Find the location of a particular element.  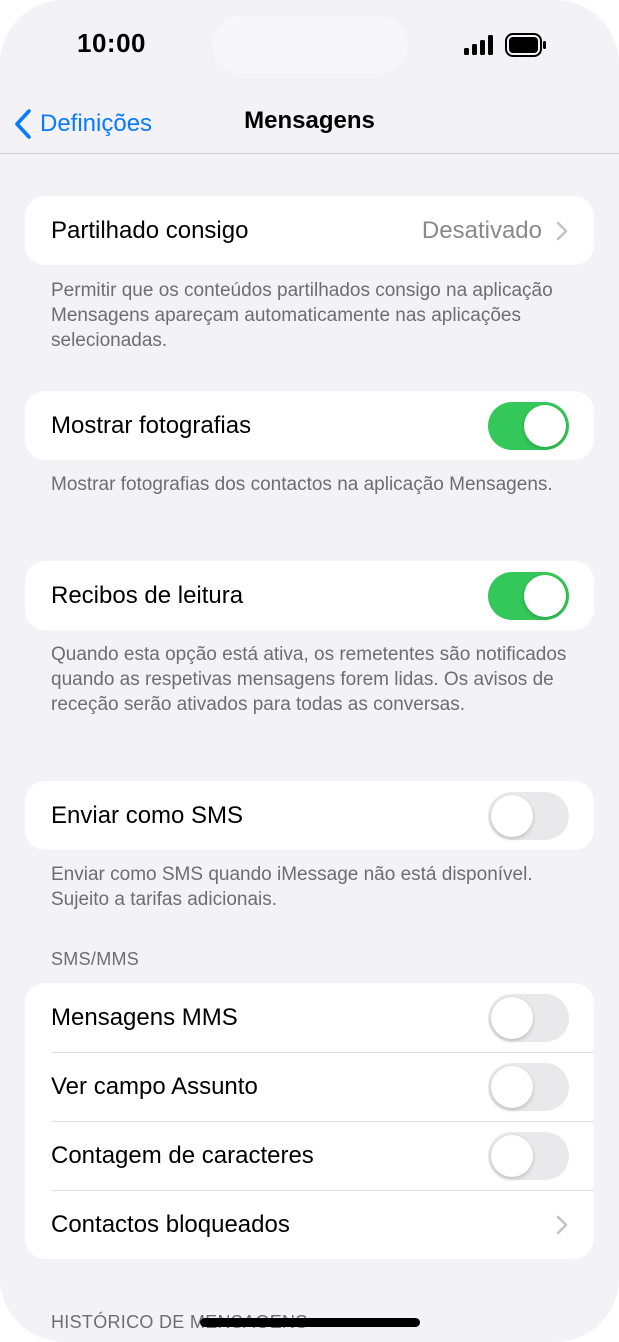

show-photos-toggle is located at coordinates (528, 426).